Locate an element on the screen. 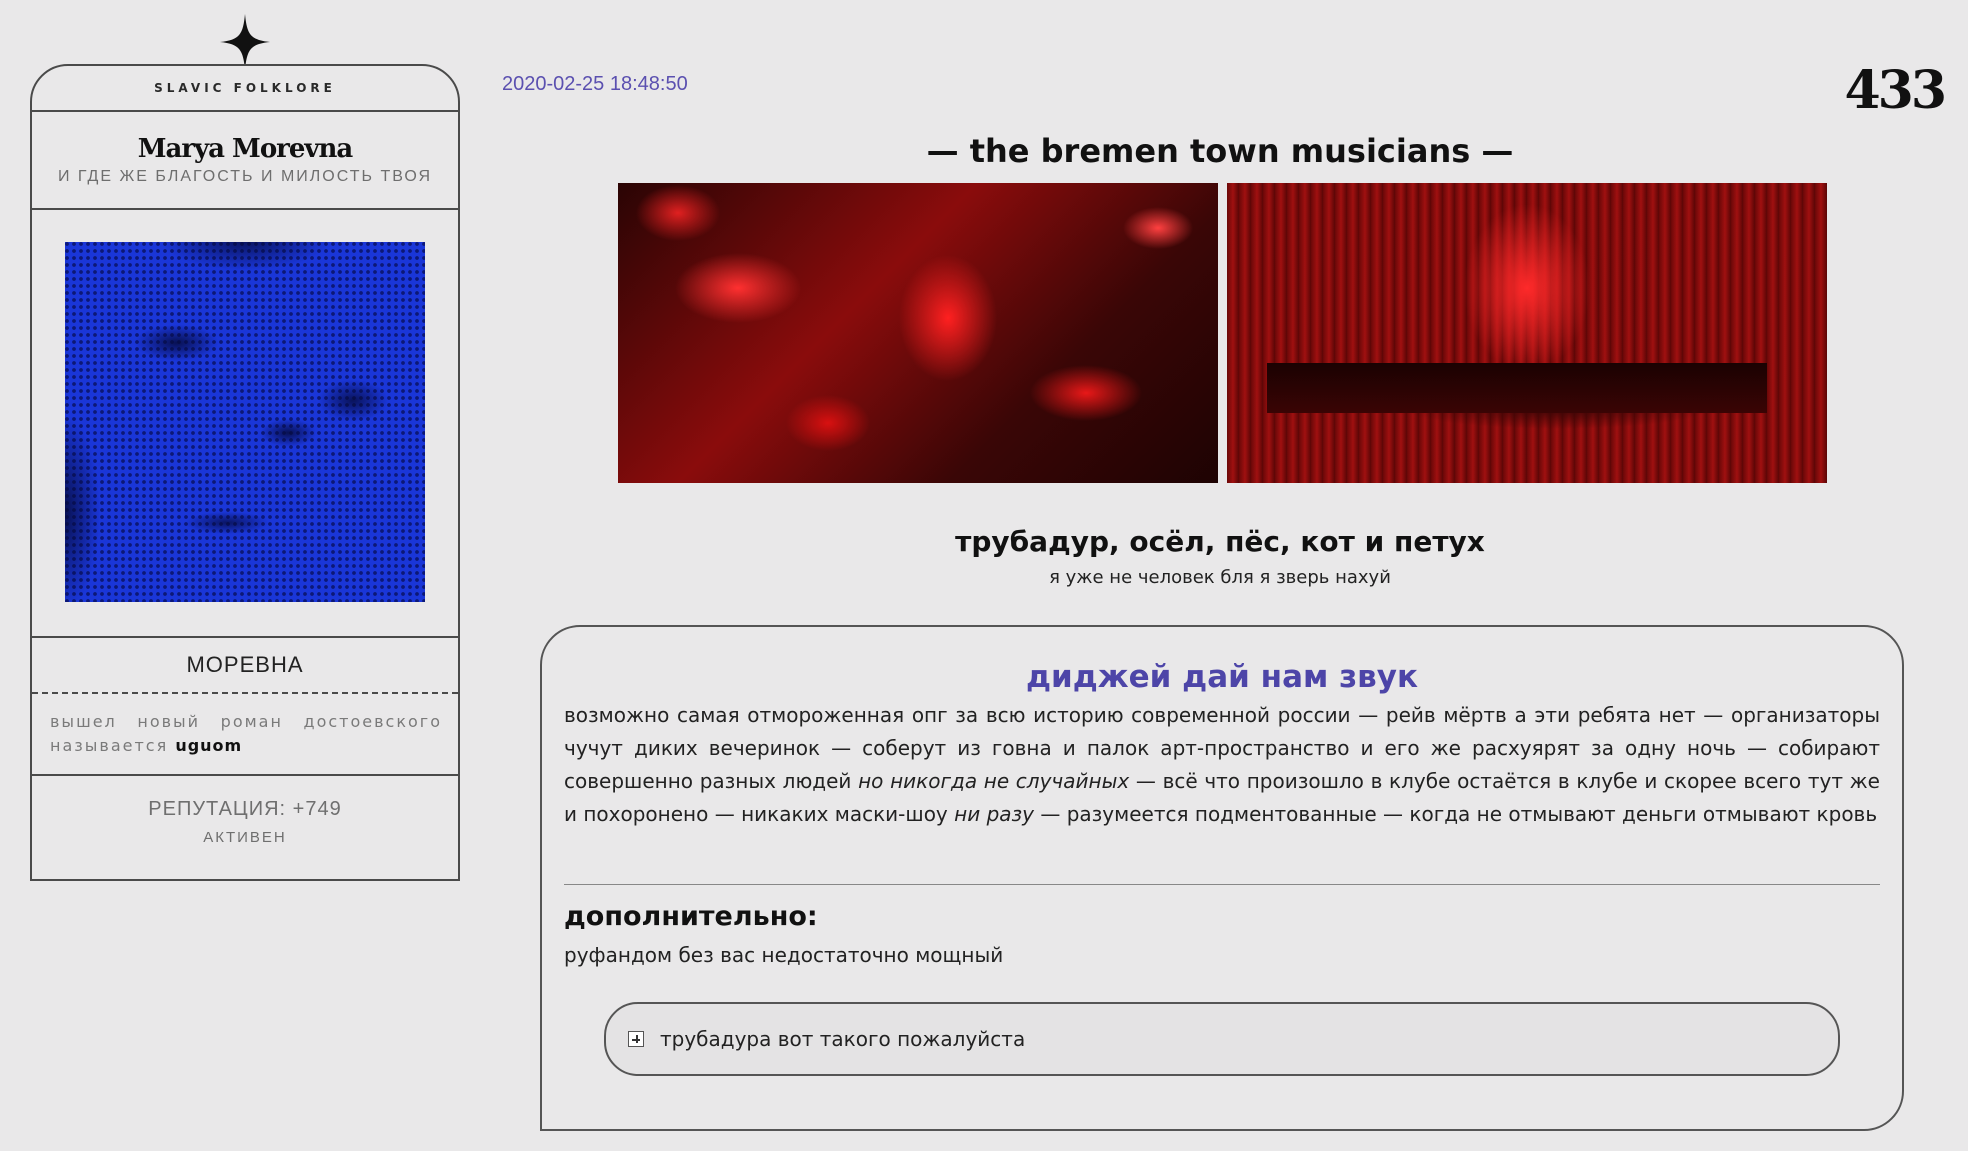 This screenshot has height=1151, width=1968. nickname-section: МОРЕВНА is located at coordinates (245, 666).